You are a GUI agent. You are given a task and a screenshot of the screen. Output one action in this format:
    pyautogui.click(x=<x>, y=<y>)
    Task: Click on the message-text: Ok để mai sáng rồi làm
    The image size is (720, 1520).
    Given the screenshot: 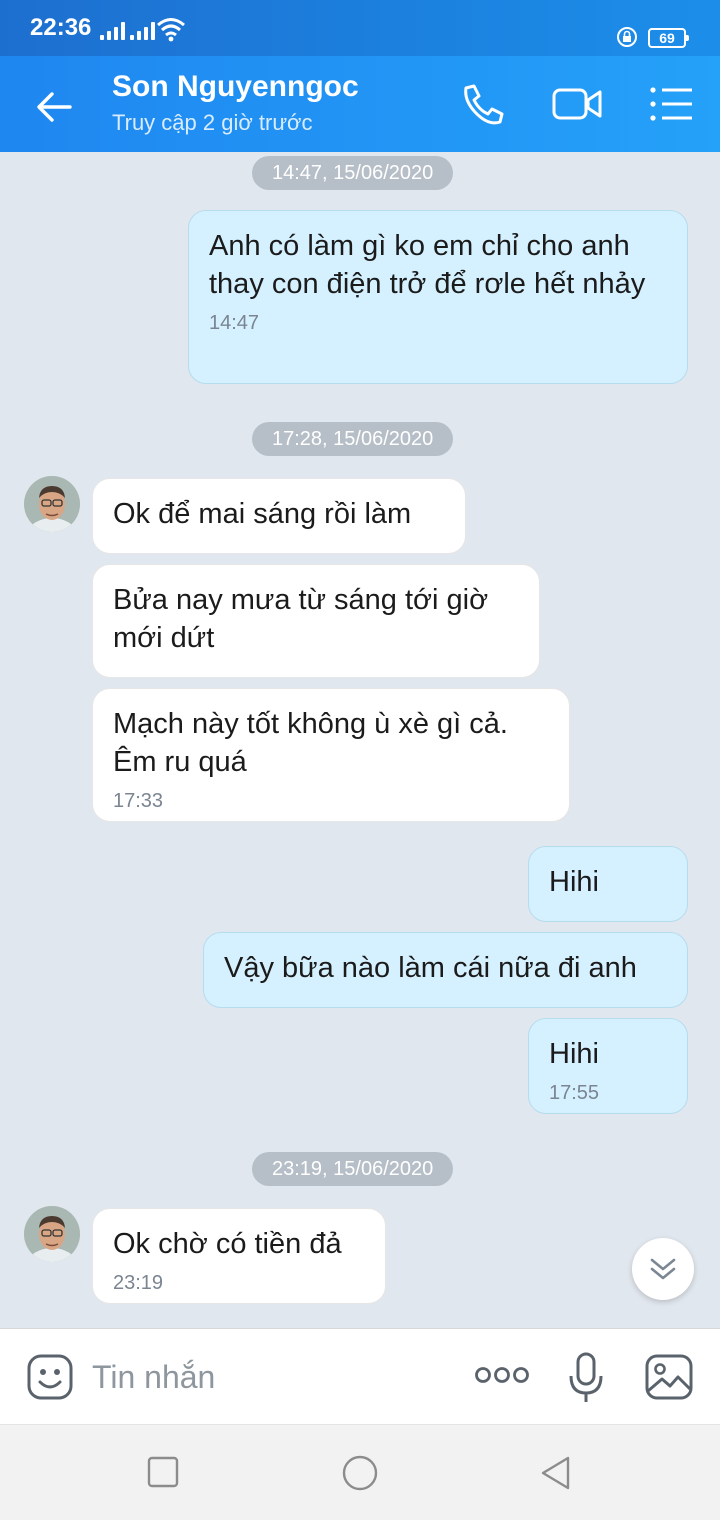 What is the action you would take?
    pyautogui.click(x=262, y=514)
    